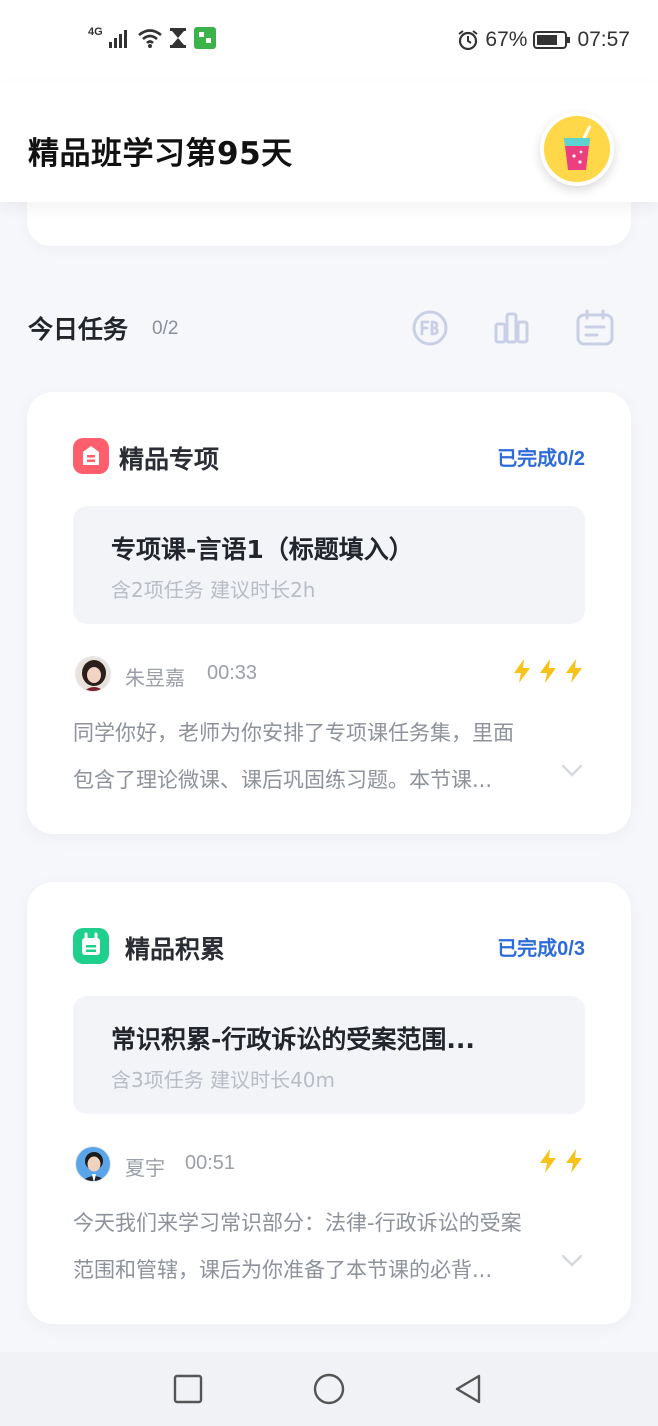  Describe the element at coordinates (577, 149) in the screenshot. I see `juice-cup-icon` at that location.